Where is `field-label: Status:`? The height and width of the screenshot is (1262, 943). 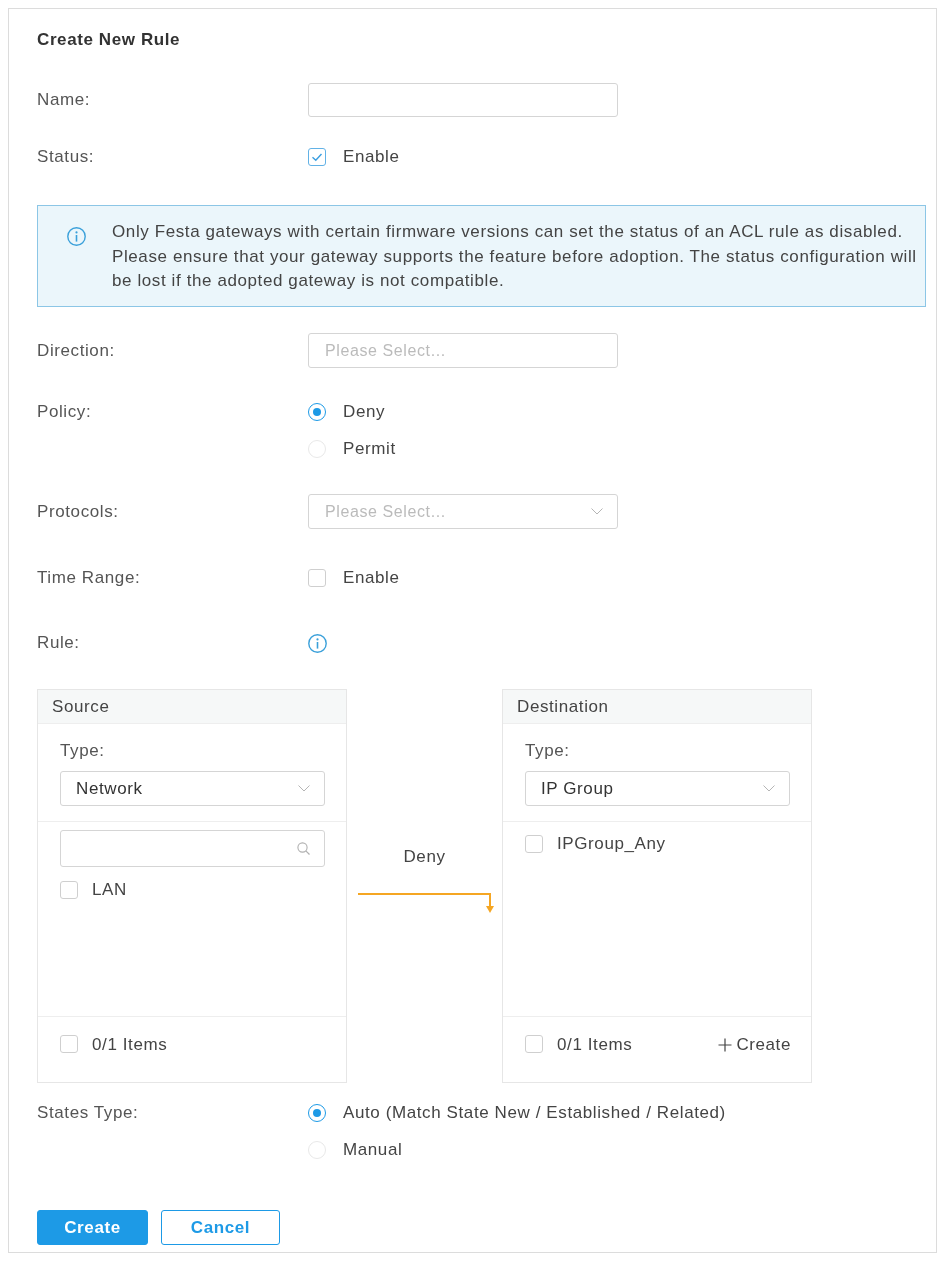
field-label: Status: is located at coordinates (66, 157).